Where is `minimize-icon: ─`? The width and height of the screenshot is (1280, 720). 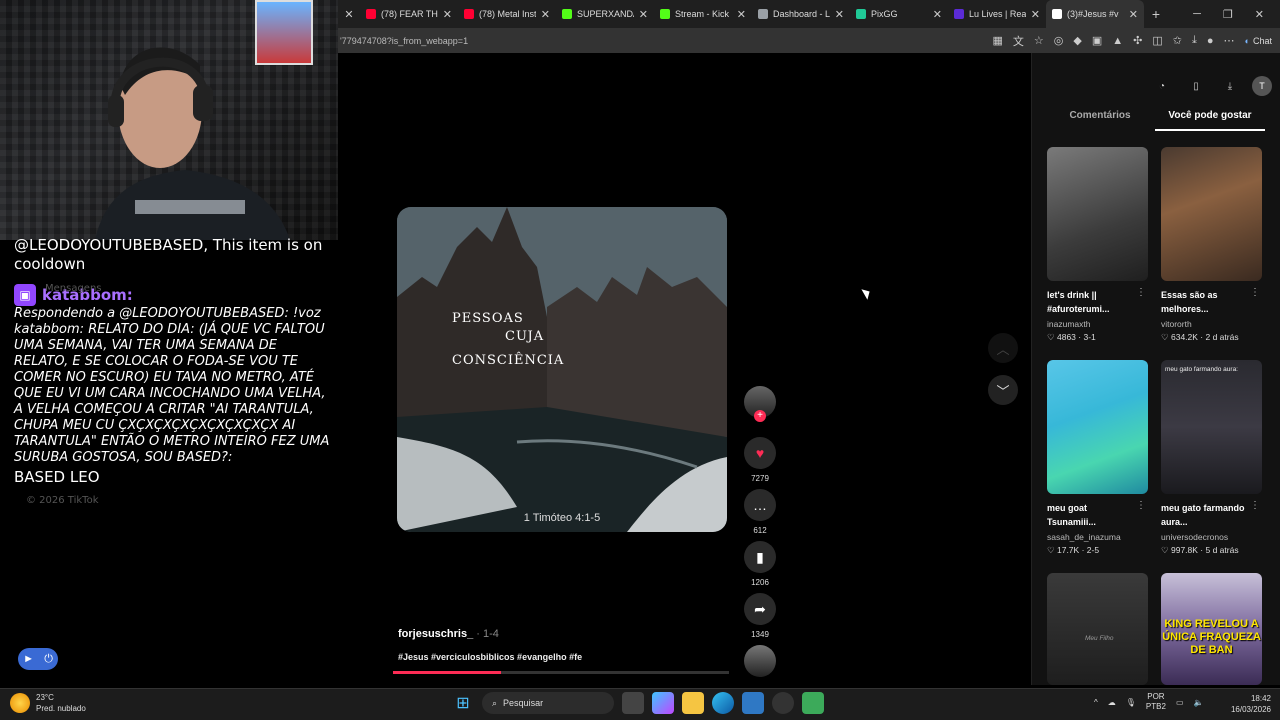 minimize-icon: ─ is located at coordinates (1197, 14).